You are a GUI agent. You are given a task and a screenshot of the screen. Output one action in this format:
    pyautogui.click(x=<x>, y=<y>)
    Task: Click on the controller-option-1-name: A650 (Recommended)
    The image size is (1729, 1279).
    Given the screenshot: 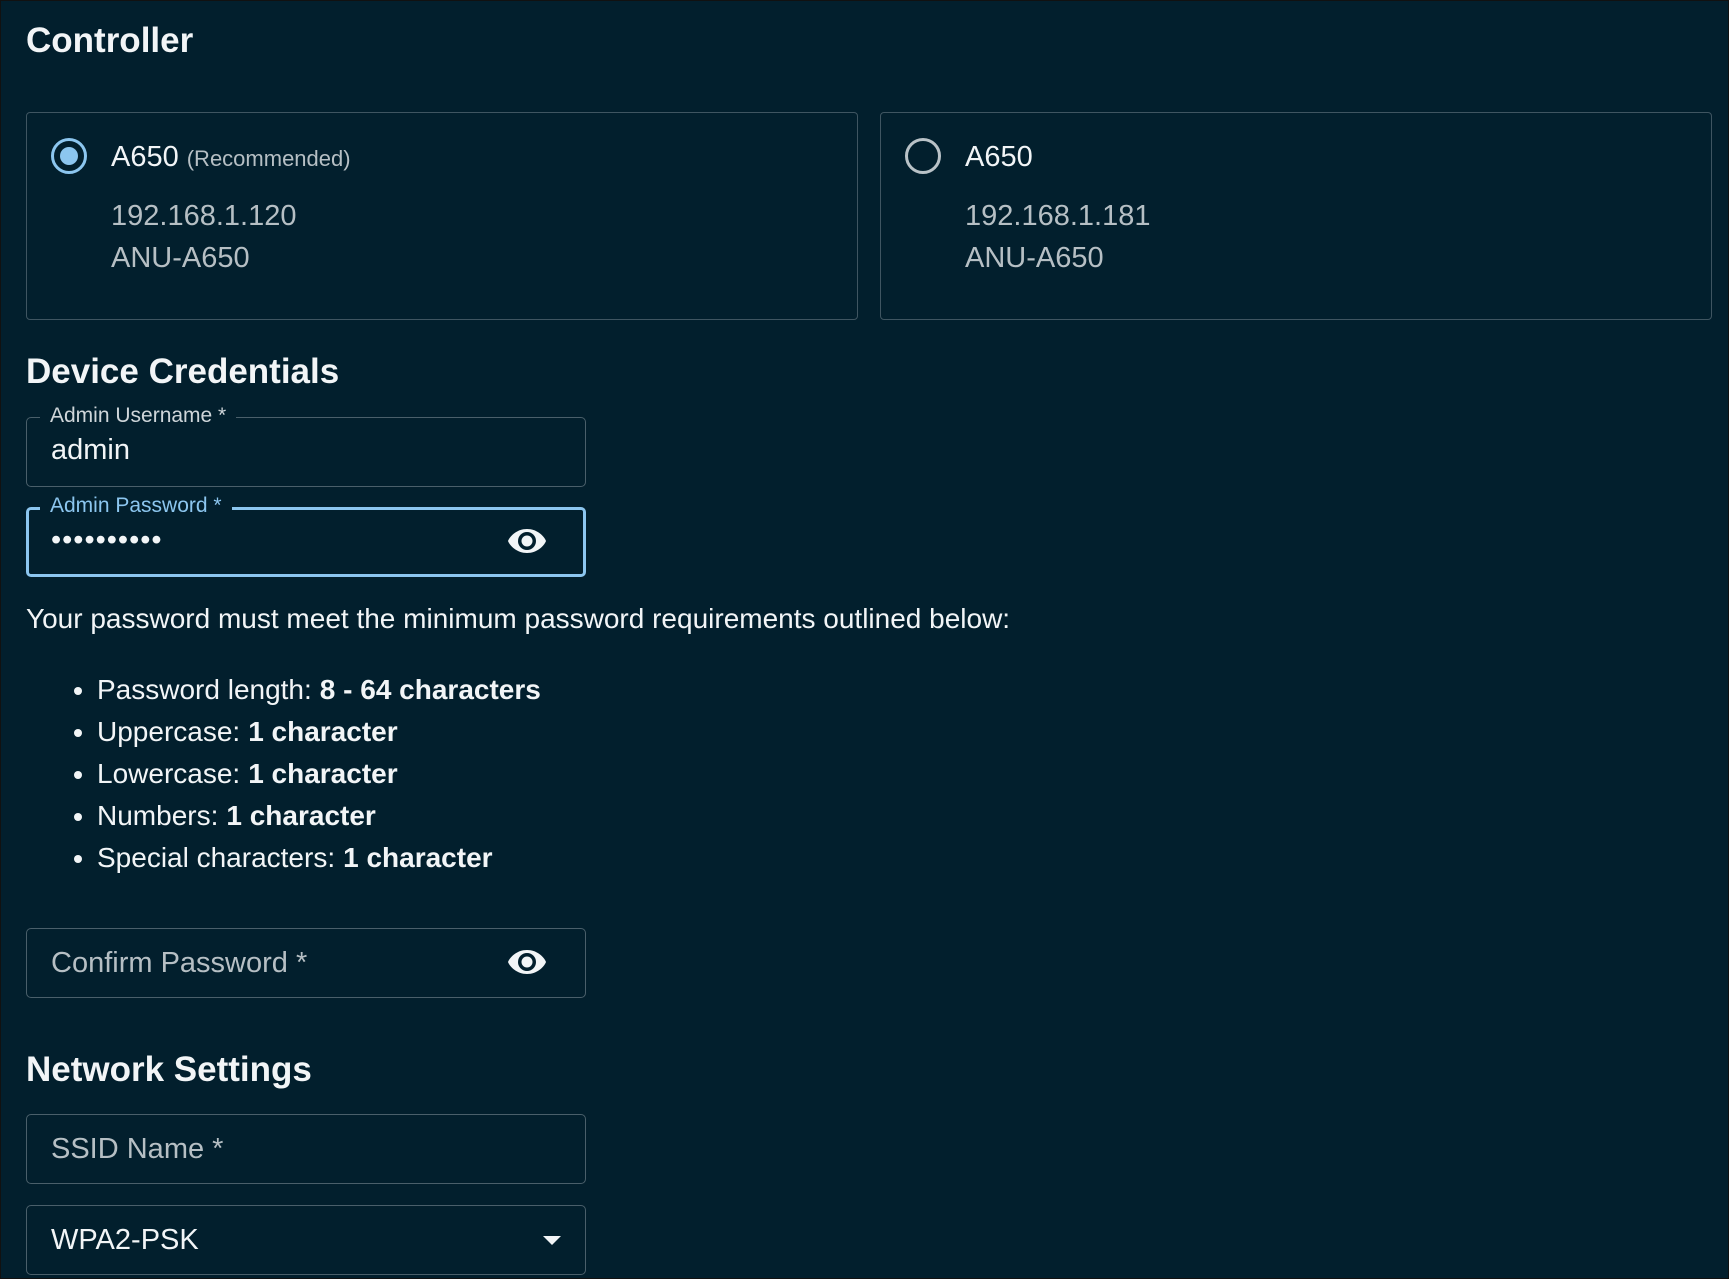 What is the action you would take?
    pyautogui.click(x=231, y=157)
    